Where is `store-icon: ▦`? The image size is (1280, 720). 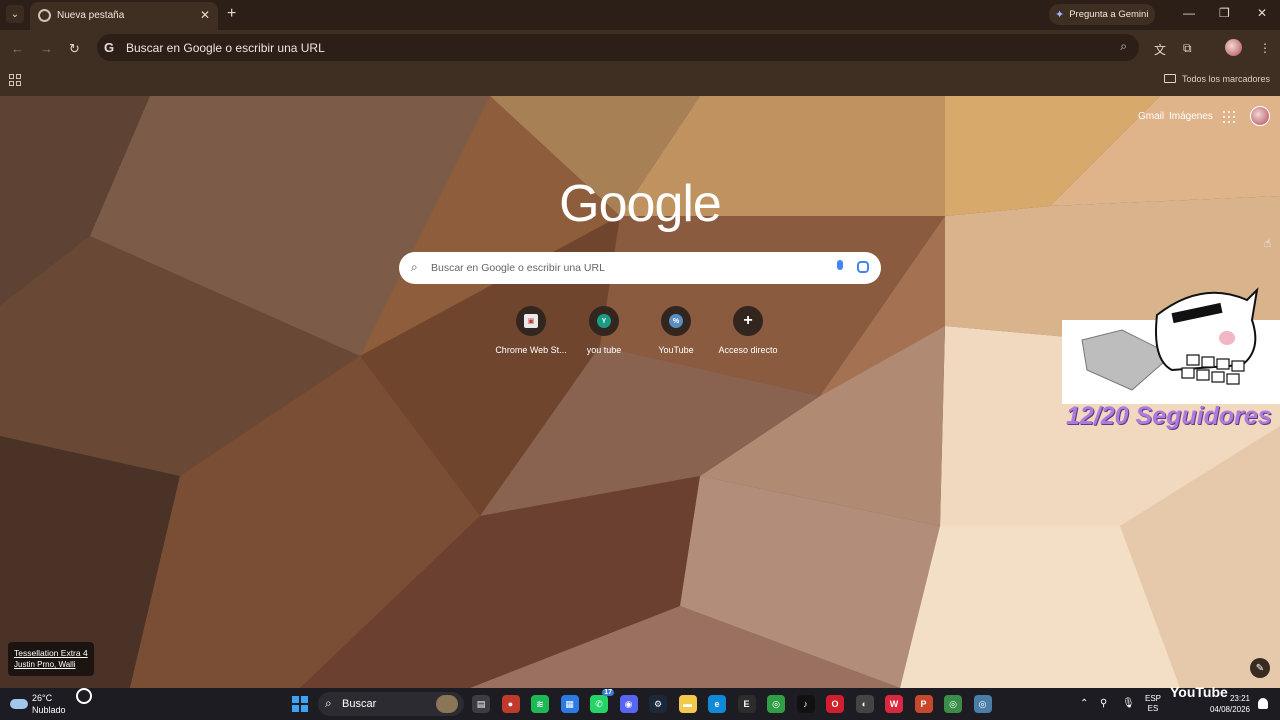
store-icon: ▦ is located at coordinates (569, 704).